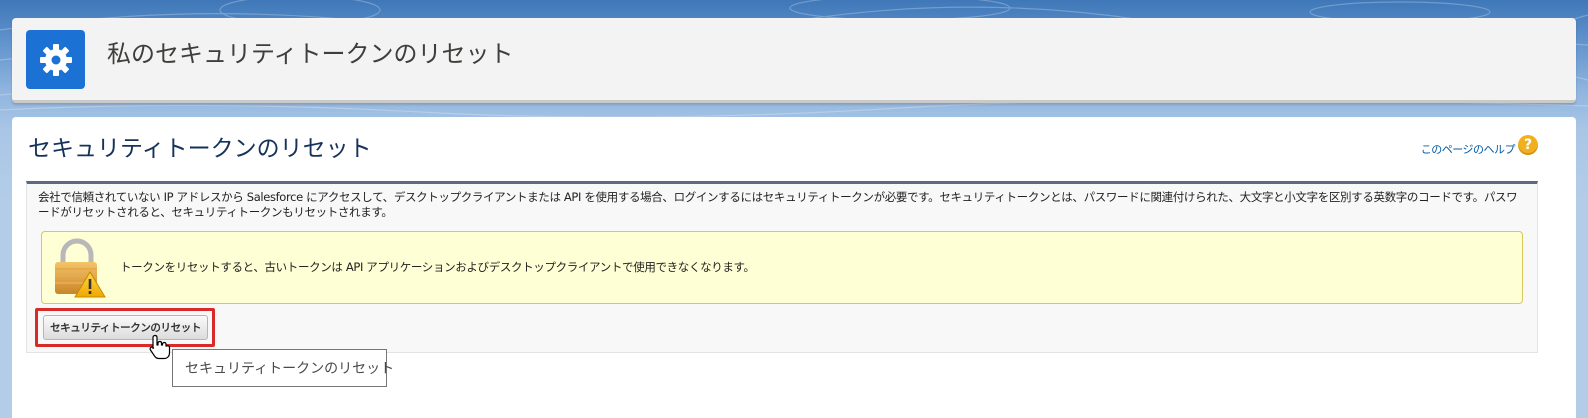 The width and height of the screenshot is (1588, 418). Describe the element at coordinates (125, 327) in the screenshot. I see `reset-security-token-button: セキュリティトークンのリセット` at that location.